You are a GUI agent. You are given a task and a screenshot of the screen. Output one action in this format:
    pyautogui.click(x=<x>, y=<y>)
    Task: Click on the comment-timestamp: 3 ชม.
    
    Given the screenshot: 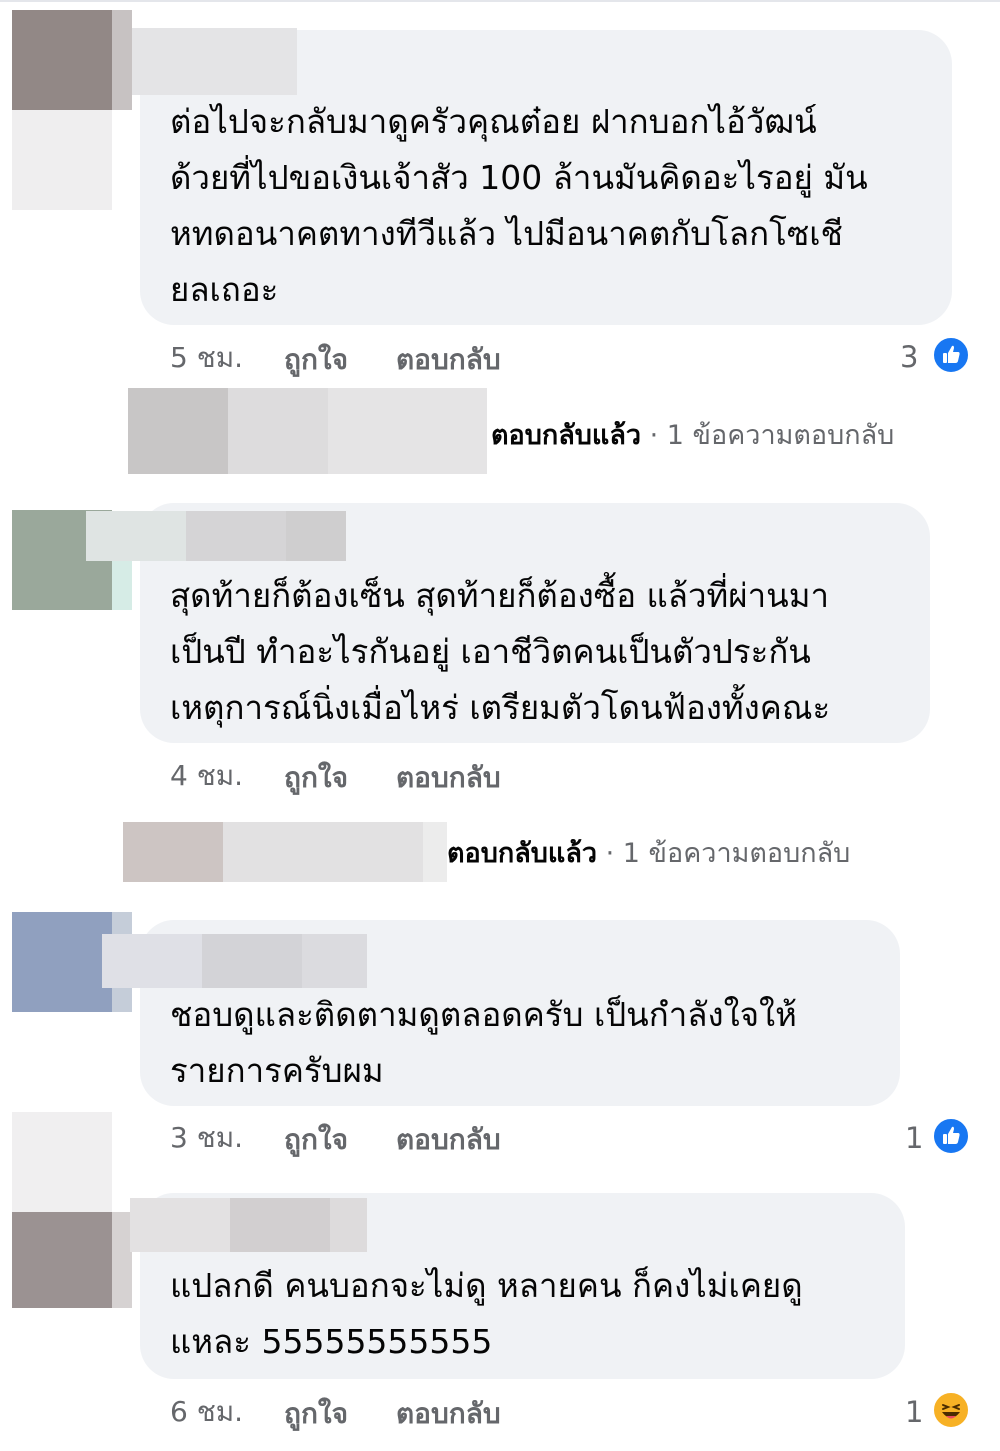 What is the action you would take?
    pyautogui.click(x=206, y=1138)
    